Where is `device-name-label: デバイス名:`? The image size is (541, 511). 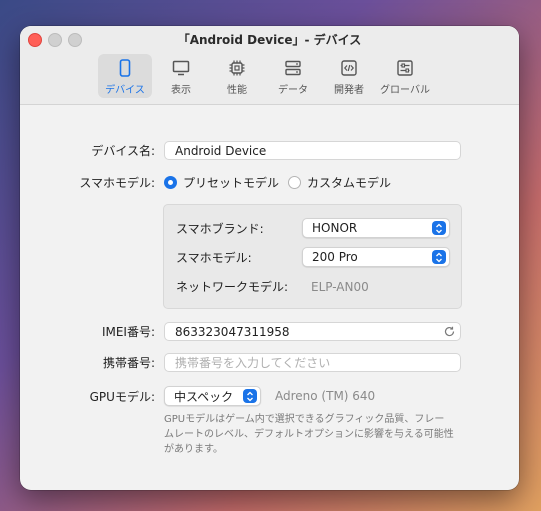 device-name-label: デバイス名: is located at coordinates (123, 151).